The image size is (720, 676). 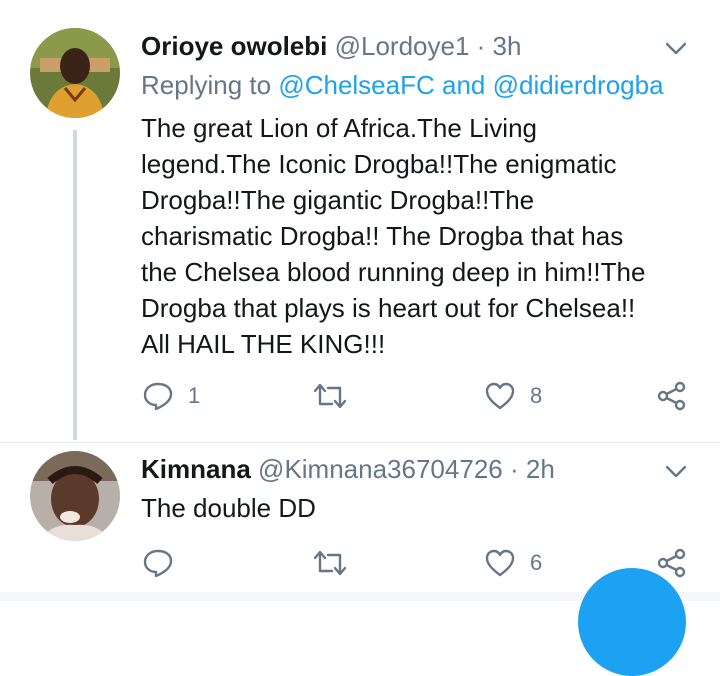 I want to click on like-button: 6, so click(x=513, y=563).